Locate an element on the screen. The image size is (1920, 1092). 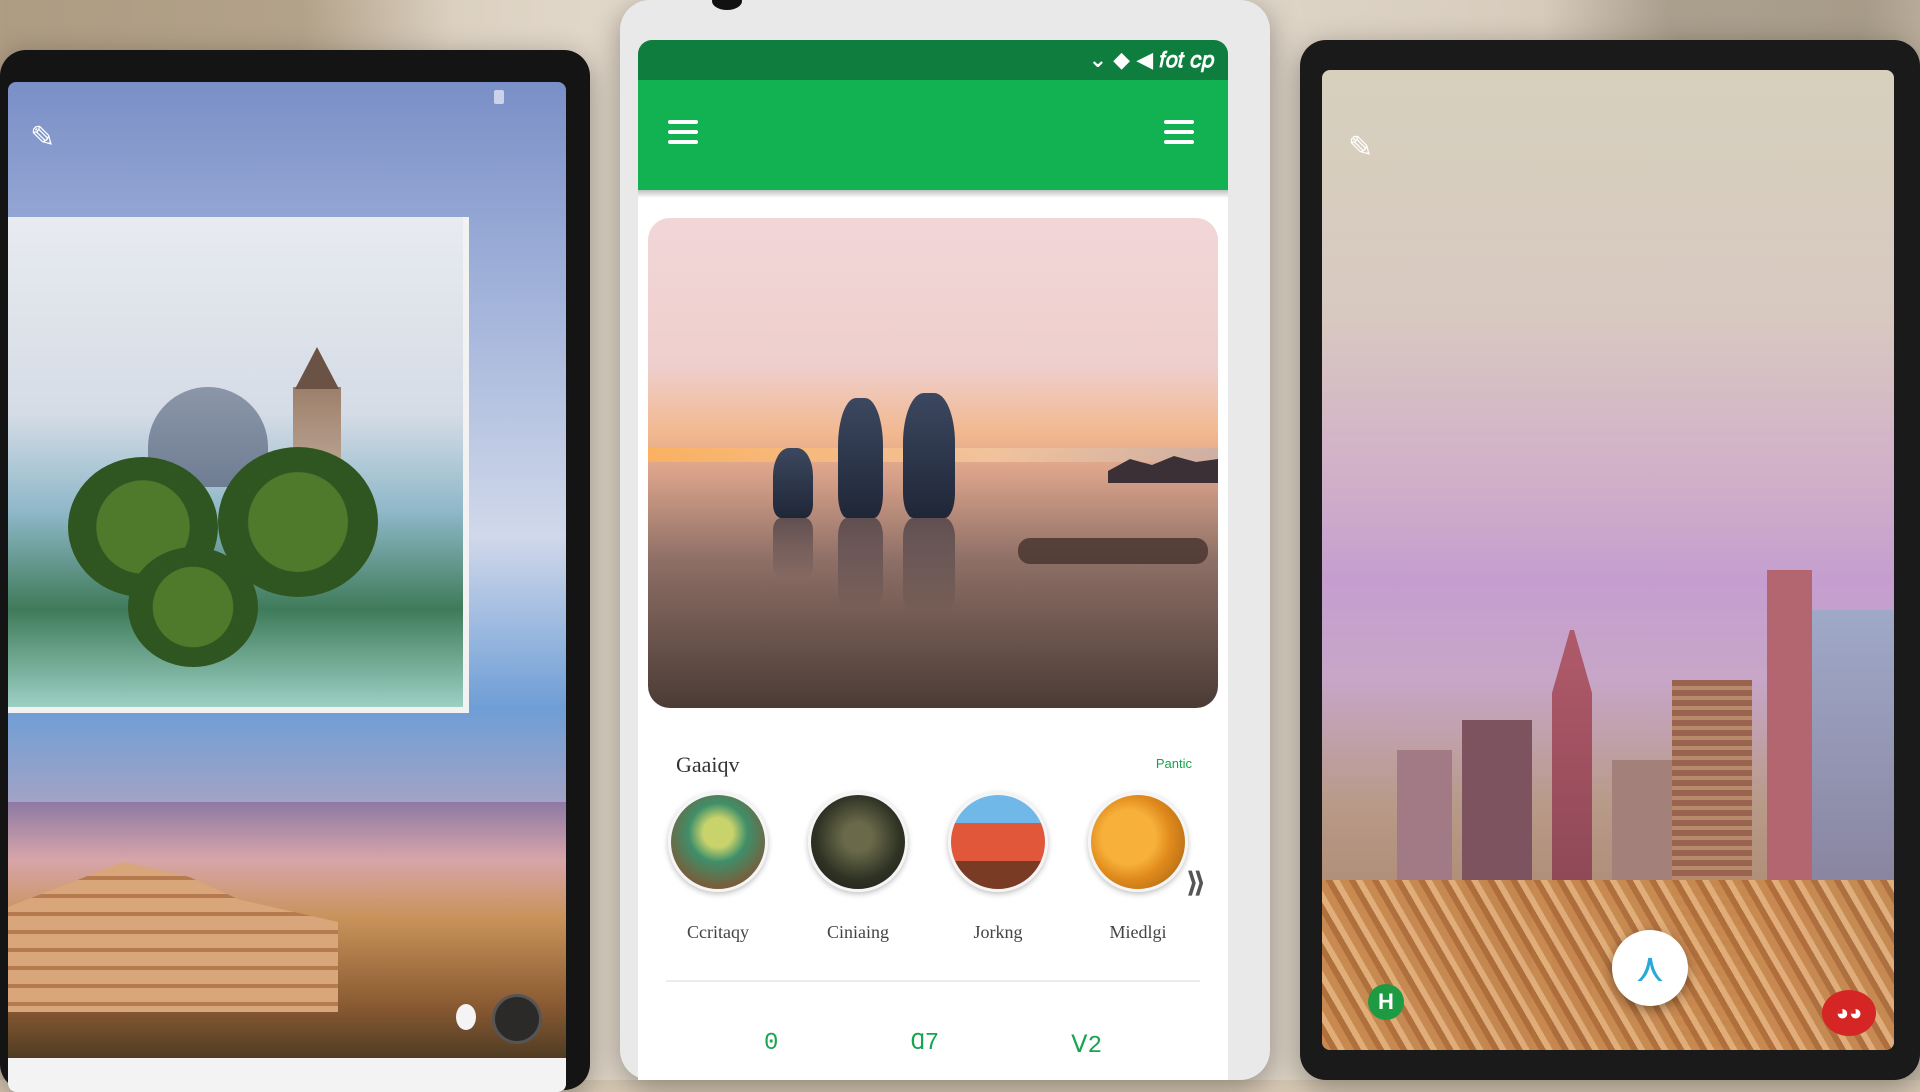
category-label: Ccritaqy is located at coordinates (718, 932).